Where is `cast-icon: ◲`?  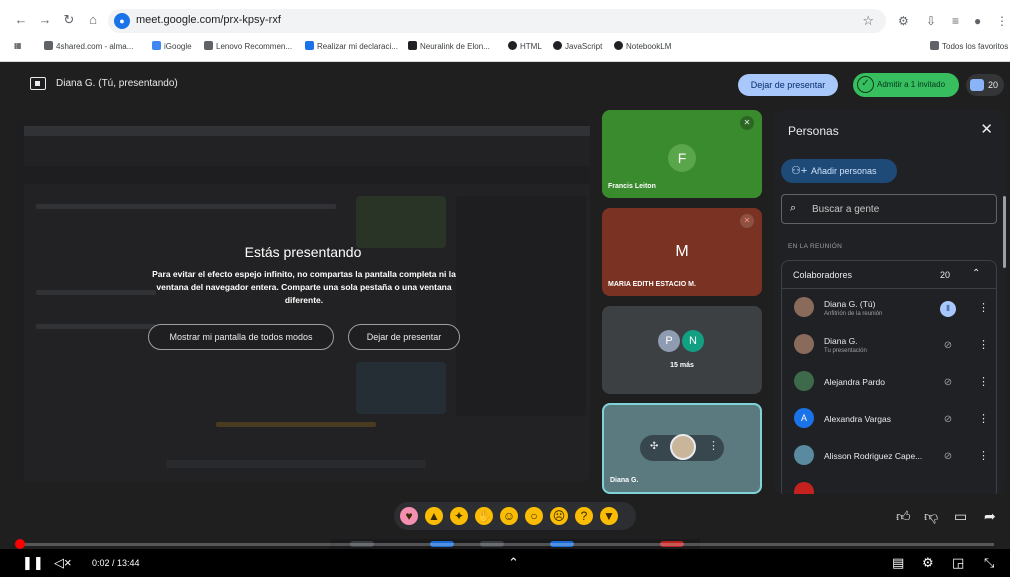
cast-icon: ◲ is located at coordinates (958, 563).